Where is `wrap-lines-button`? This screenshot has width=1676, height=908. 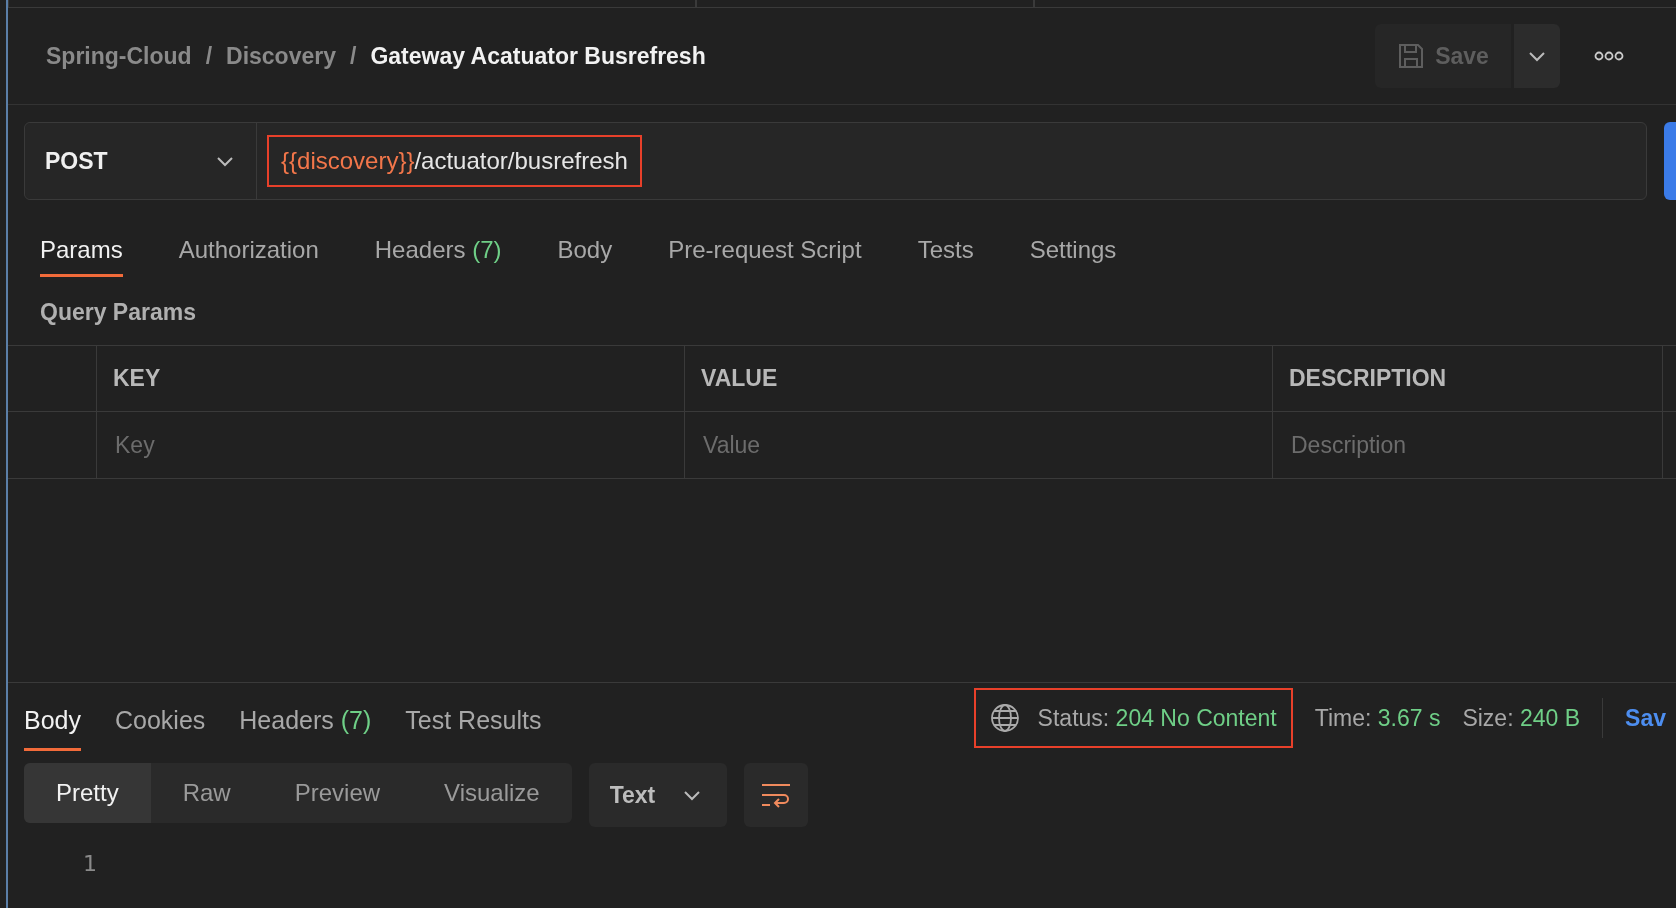
wrap-lines-button is located at coordinates (776, 795).